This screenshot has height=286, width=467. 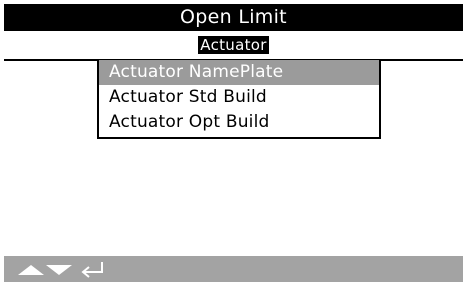 I want to click on menu-item-actuator-nameplate: Actuator NamePlate, so click(x=239, y=72).